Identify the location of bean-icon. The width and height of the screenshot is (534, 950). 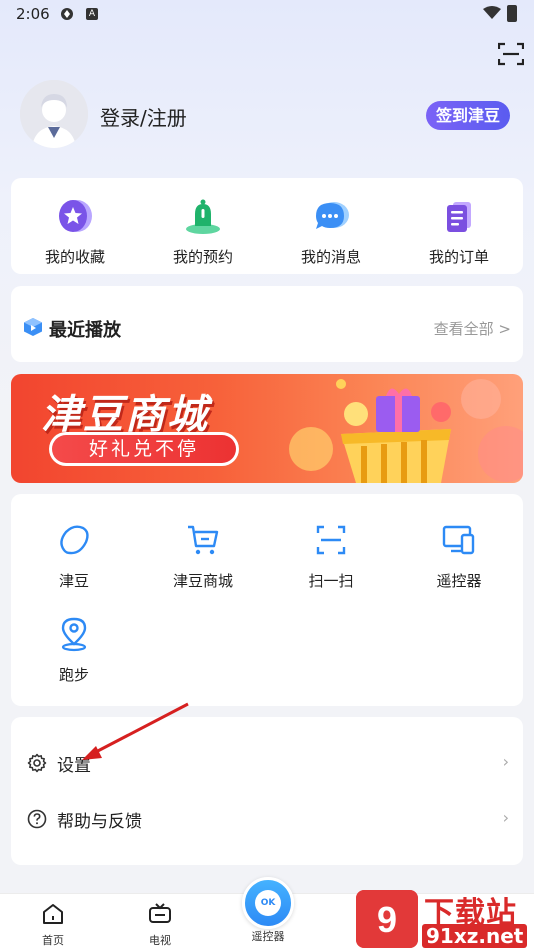
(74, 540).